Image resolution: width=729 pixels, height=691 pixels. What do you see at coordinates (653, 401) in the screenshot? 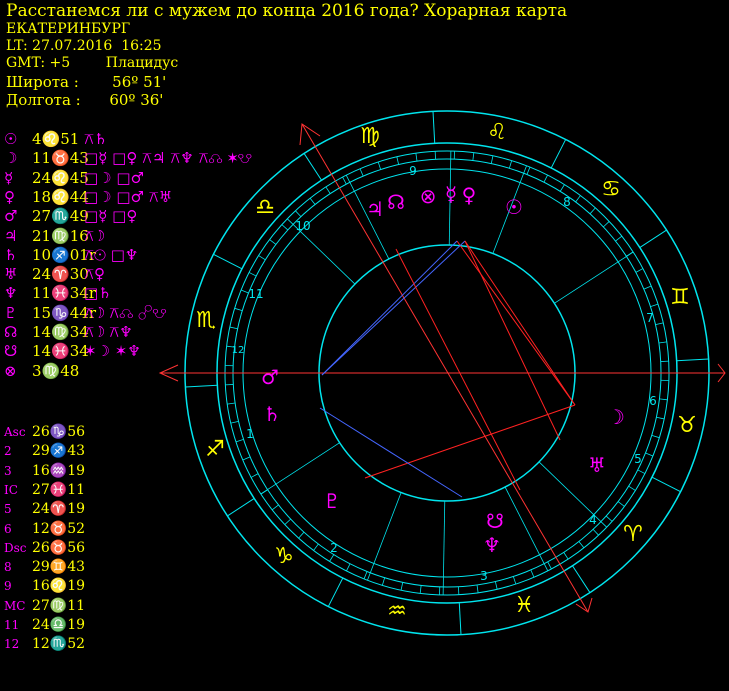
I see `house-number: 6` at bounding box center [653, 401].